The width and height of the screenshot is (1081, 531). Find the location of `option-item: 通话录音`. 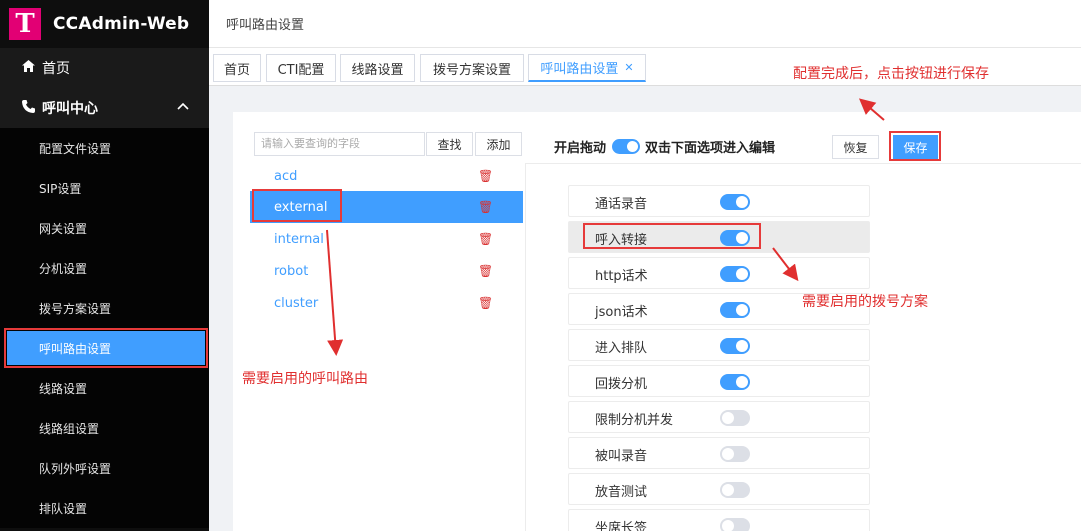

option-item: 通话录音 is located at coordinates (719, 201).